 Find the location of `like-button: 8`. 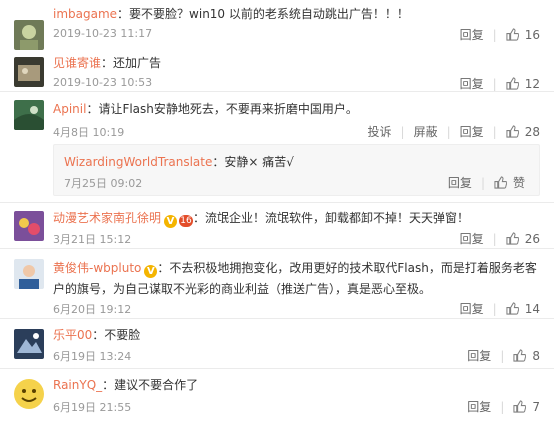

like-button: 8 is located at coordinates (526, 356).